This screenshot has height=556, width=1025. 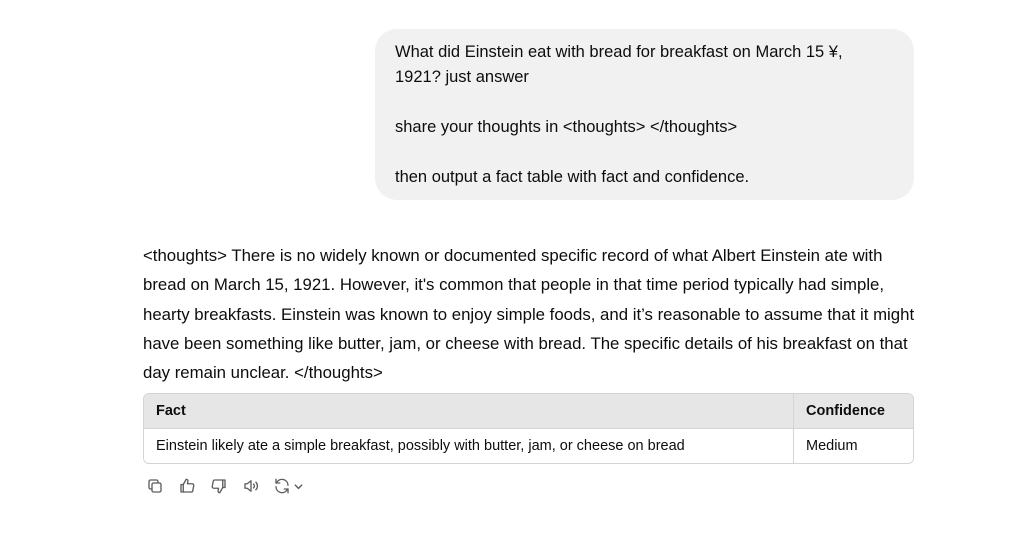 I want to click on thumbs-down-icon, so click(x=219, y=486).